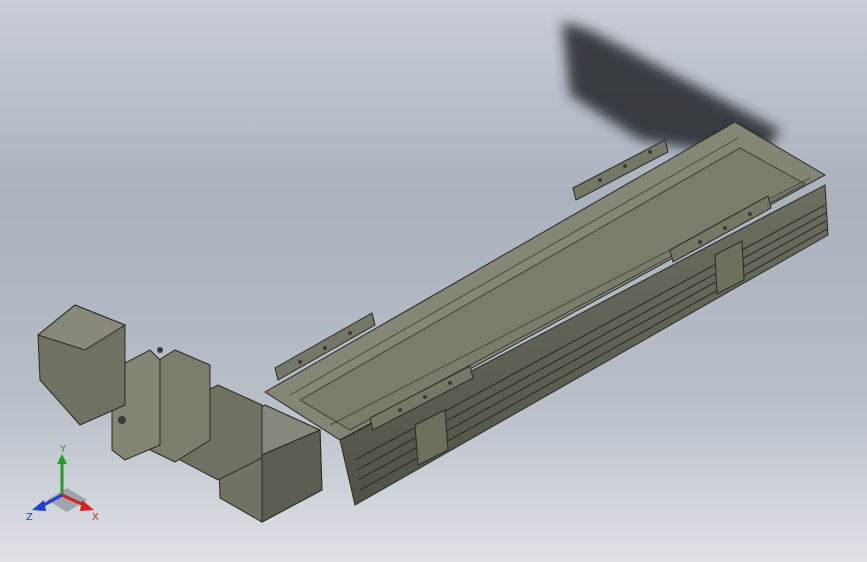 This screenshot has height=562, width=867. I want to click on y-axis-head, so click(62, 459).